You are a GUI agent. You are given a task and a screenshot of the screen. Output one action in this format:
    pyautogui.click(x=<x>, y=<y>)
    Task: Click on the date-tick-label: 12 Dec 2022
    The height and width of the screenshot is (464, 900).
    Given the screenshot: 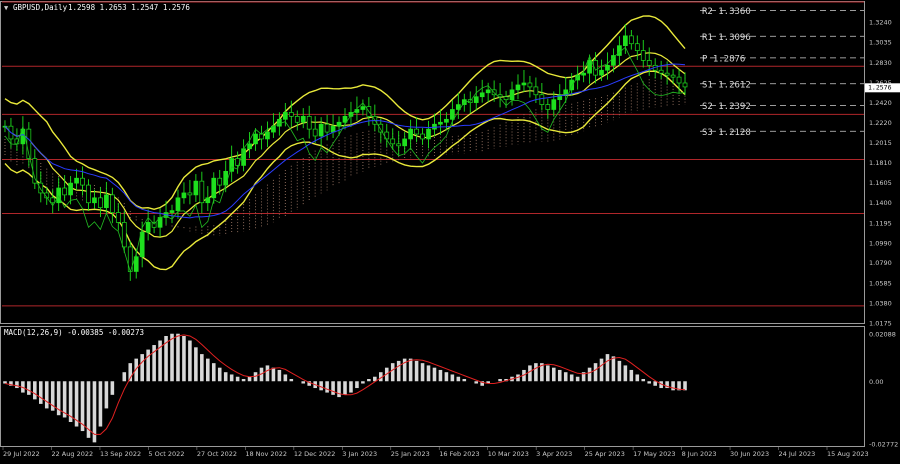 What is the action you would take?
    pyautogui.click(x=315, y=454)
    